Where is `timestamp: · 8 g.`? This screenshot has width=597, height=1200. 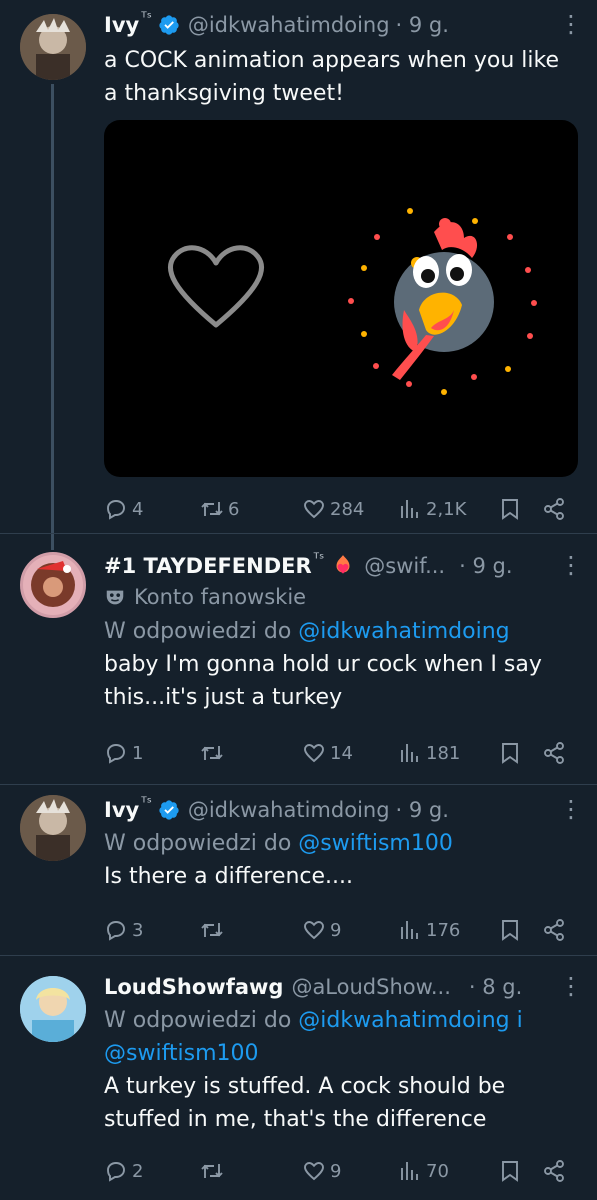 timestamp: · 8 g. is located at coordinates (495, 987).